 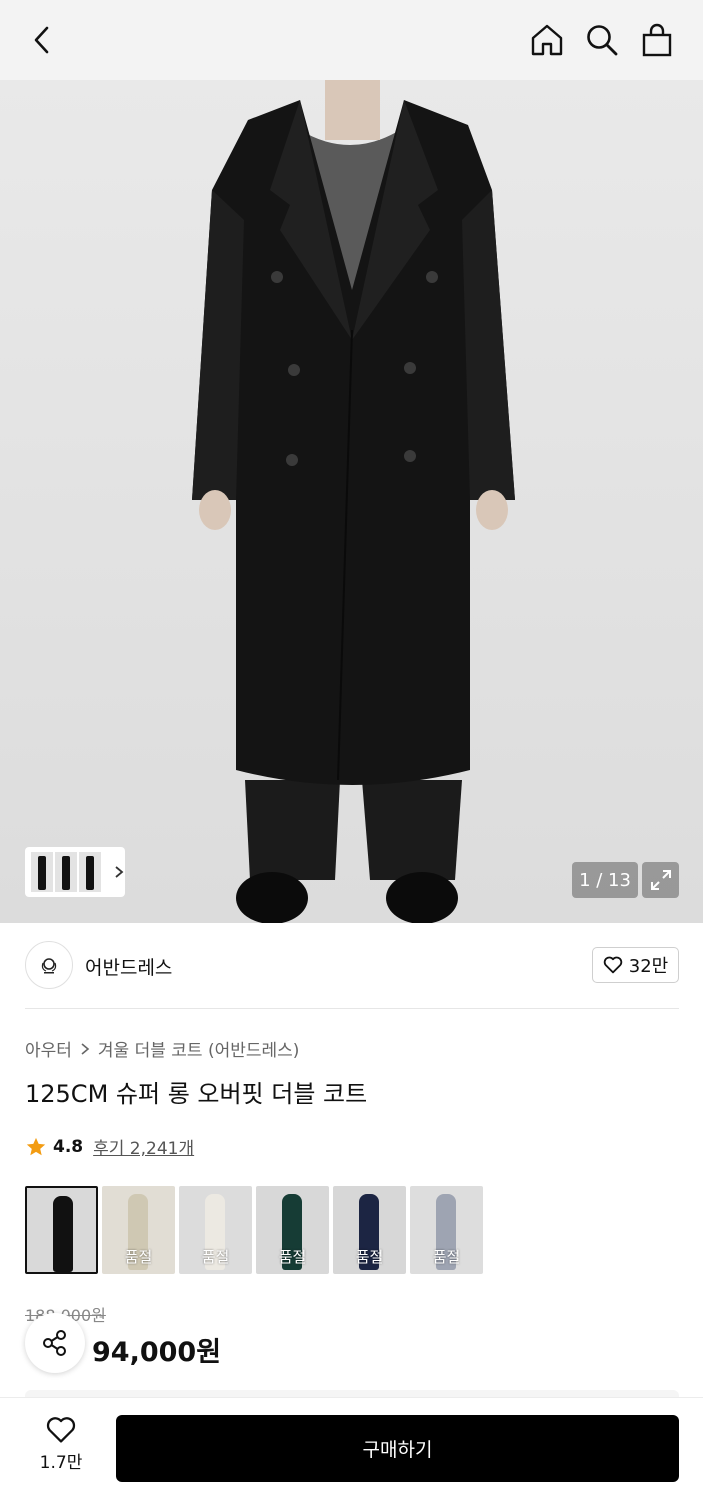 What do you see at coordinates (143, 1146) in the screenshot?
I see `review-link: 후기 2,241개` at bounding box center [143, 1146].